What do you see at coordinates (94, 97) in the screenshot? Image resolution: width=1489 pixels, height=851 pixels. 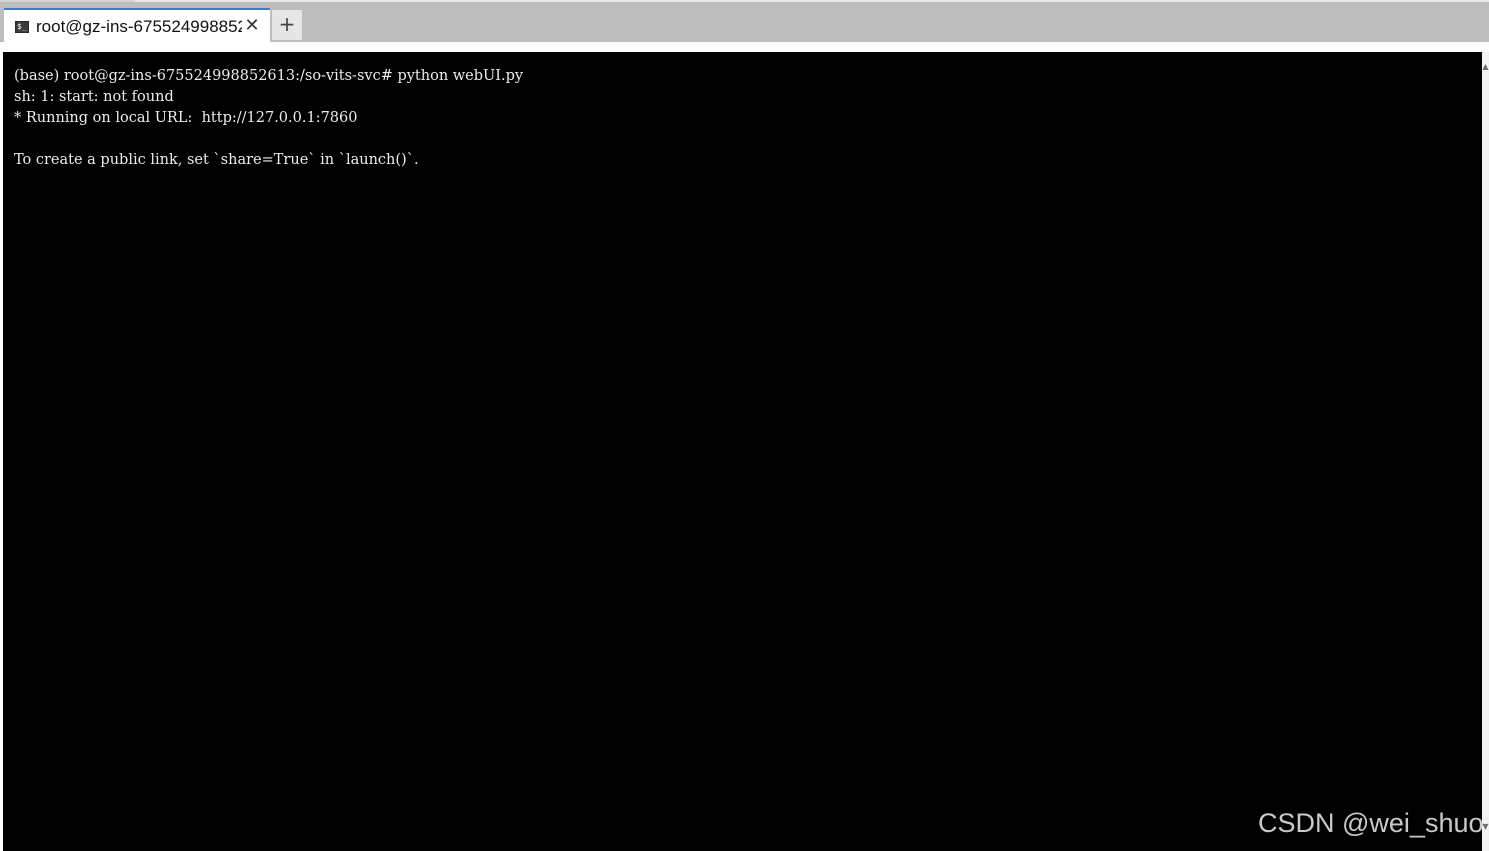 I see `terminal-line-error: sh: 1: start: not found` at bounding box center [94, 97].